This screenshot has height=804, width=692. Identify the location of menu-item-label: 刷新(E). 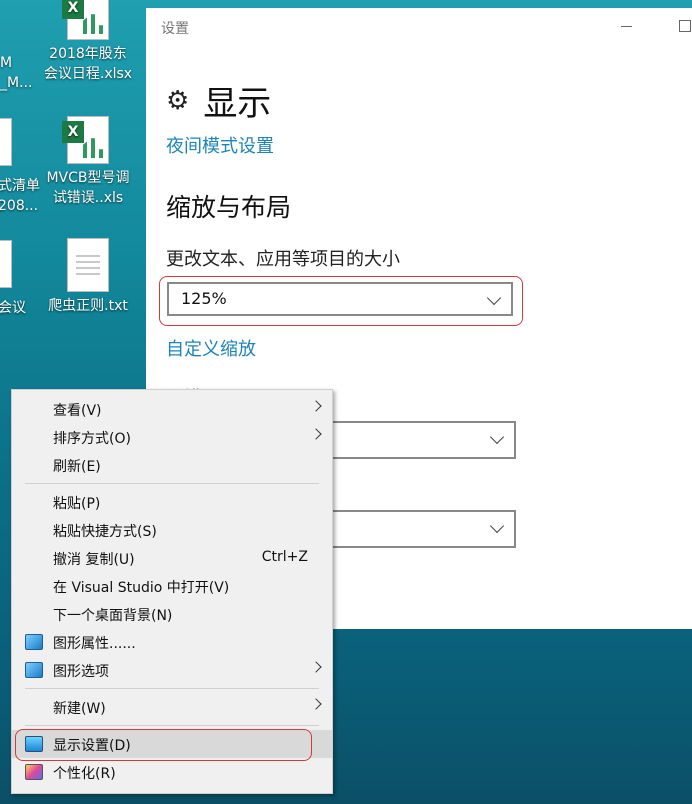
(77, 467).